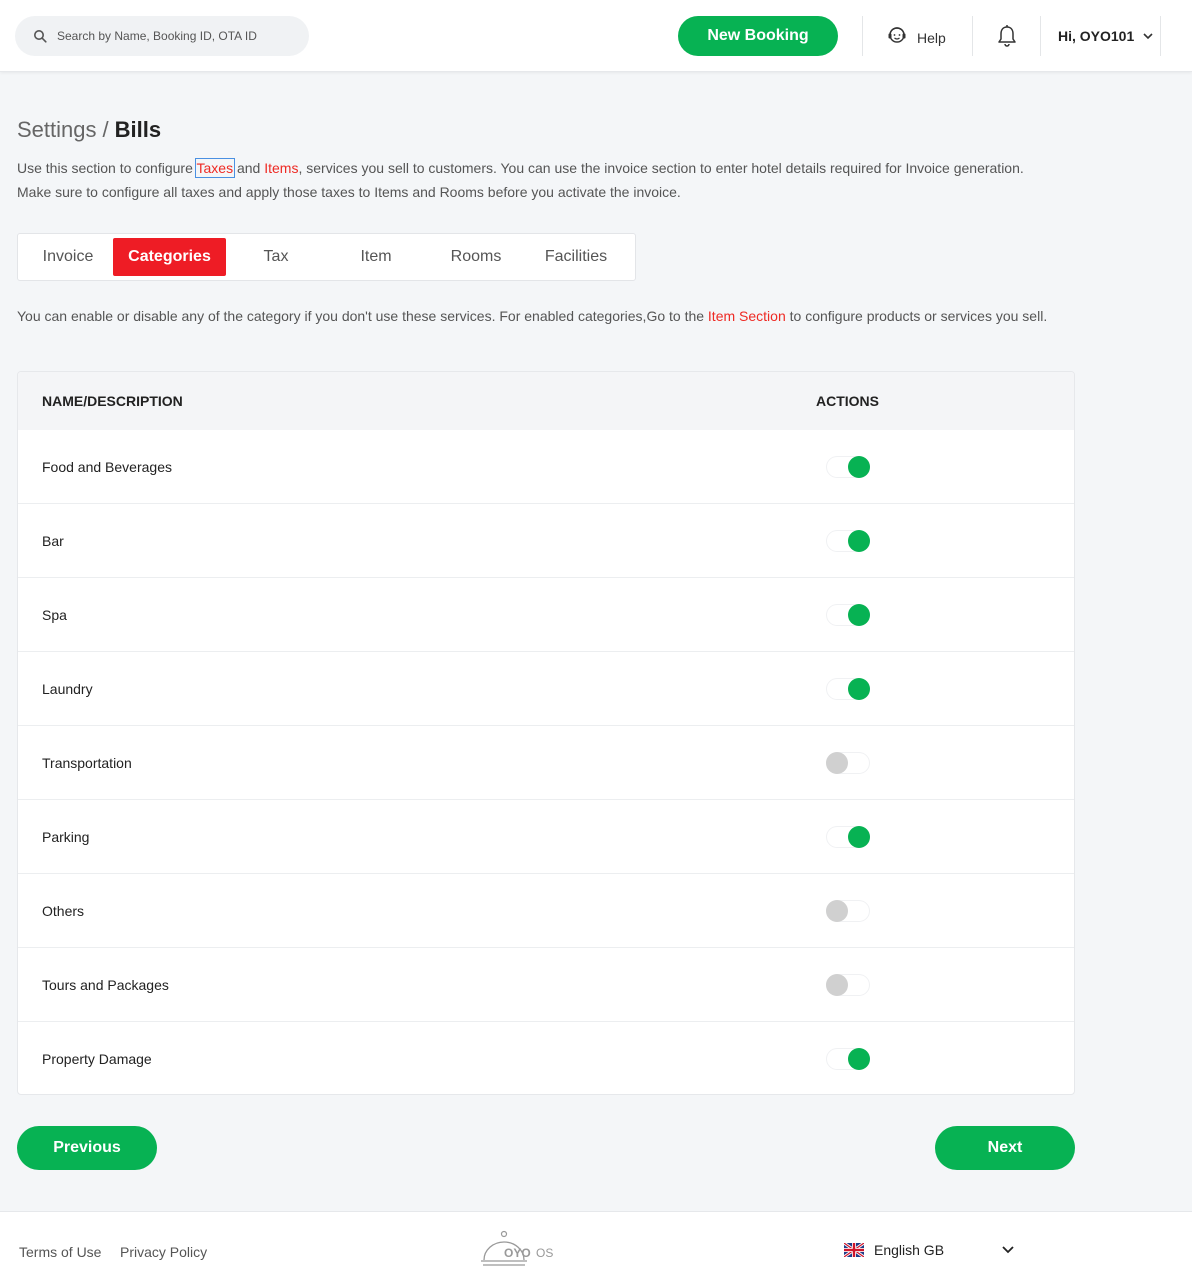 The height and width of the screenshot is (1288, 1192). What do you see at coordinates (67, 688) in the screenshot?
I see `category-name: Laundry` at bounding box center [67, 688].